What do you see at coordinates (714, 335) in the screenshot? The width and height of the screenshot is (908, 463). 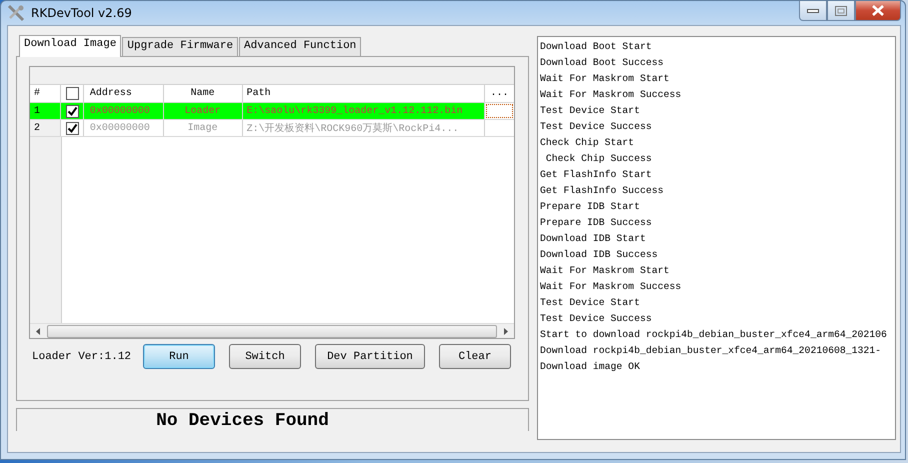 I see `log-line: Start to download rockpi4b_debian_buster_xfce4_arm64_202106` at bounding box center [714, 335].